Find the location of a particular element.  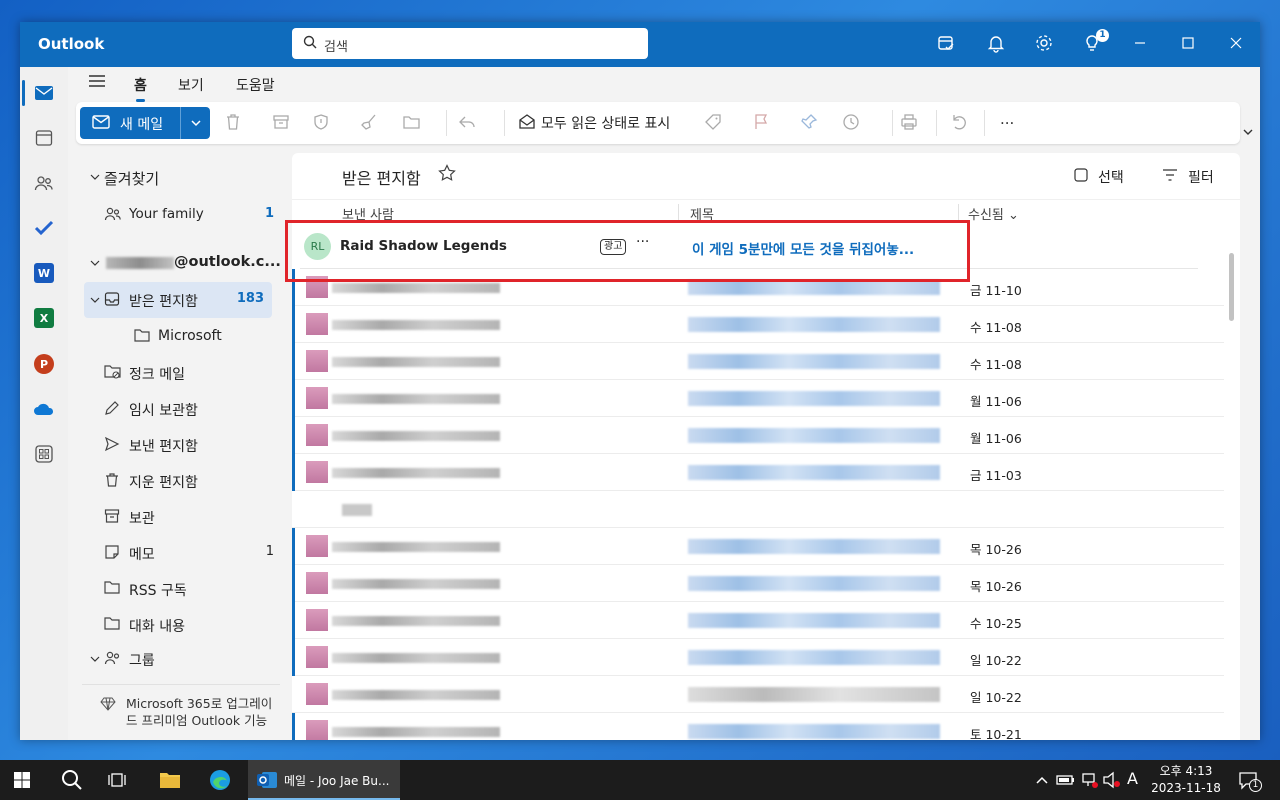

word-icon: W is located at coordinates (44, 273).